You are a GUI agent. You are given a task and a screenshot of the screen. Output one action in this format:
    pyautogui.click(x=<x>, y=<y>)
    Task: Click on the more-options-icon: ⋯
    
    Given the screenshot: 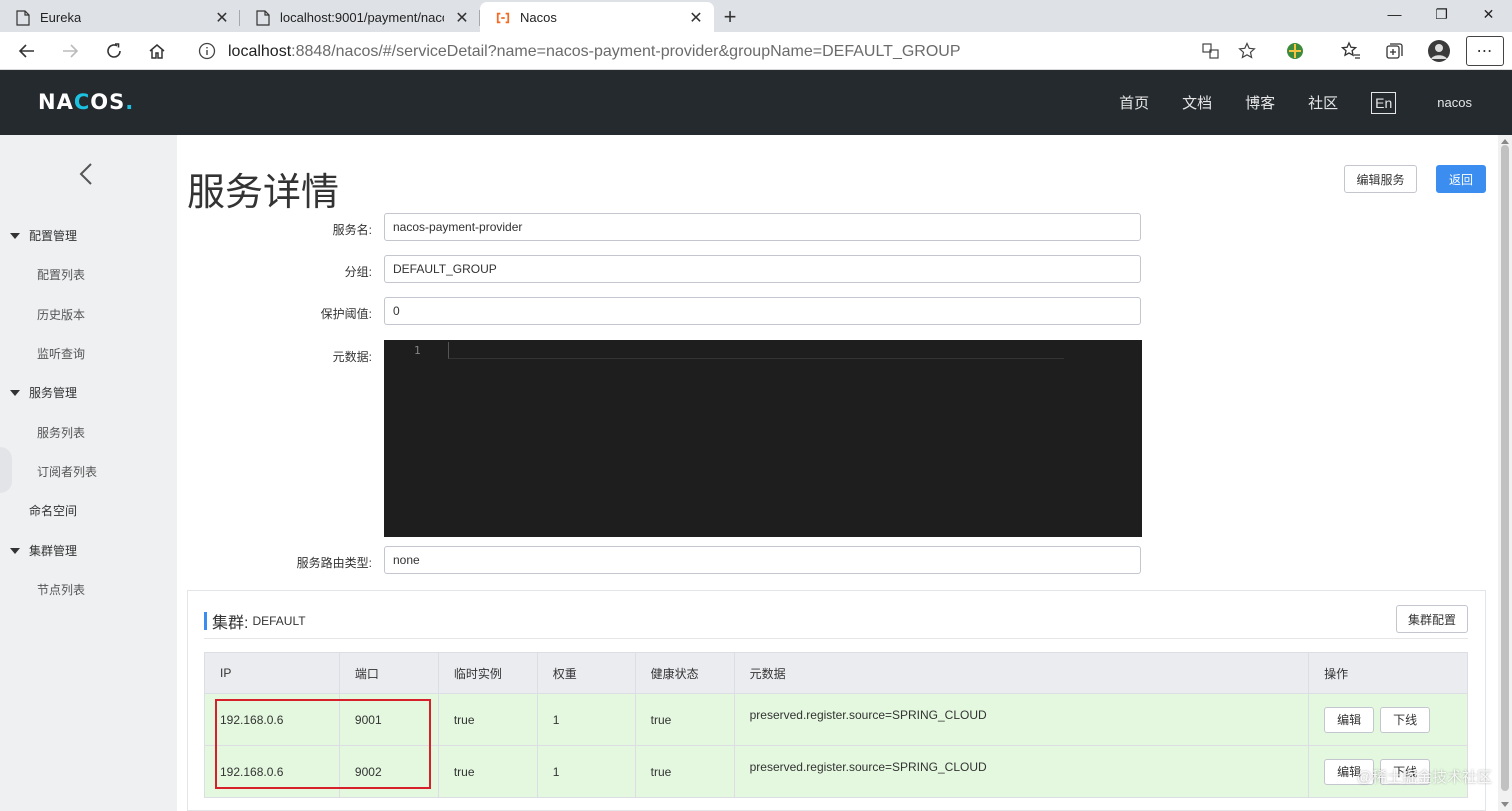 What is the action you would take?
    pyautogui.click(x=1485, y=51)
    